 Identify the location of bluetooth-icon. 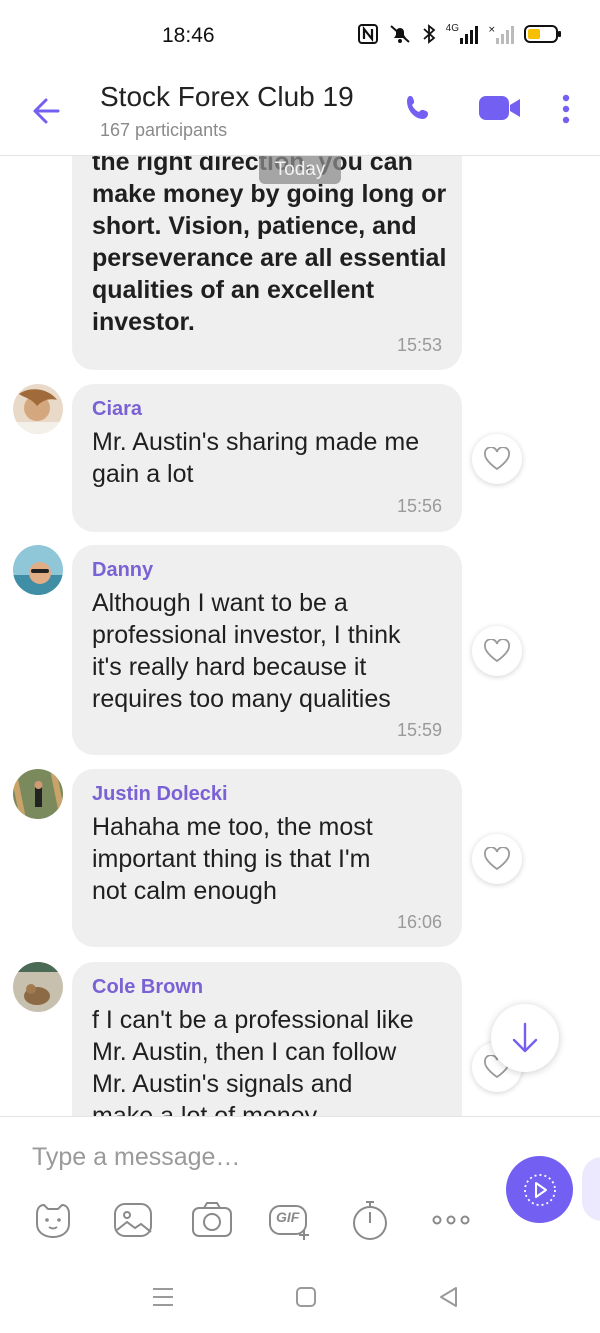
(429, 34).